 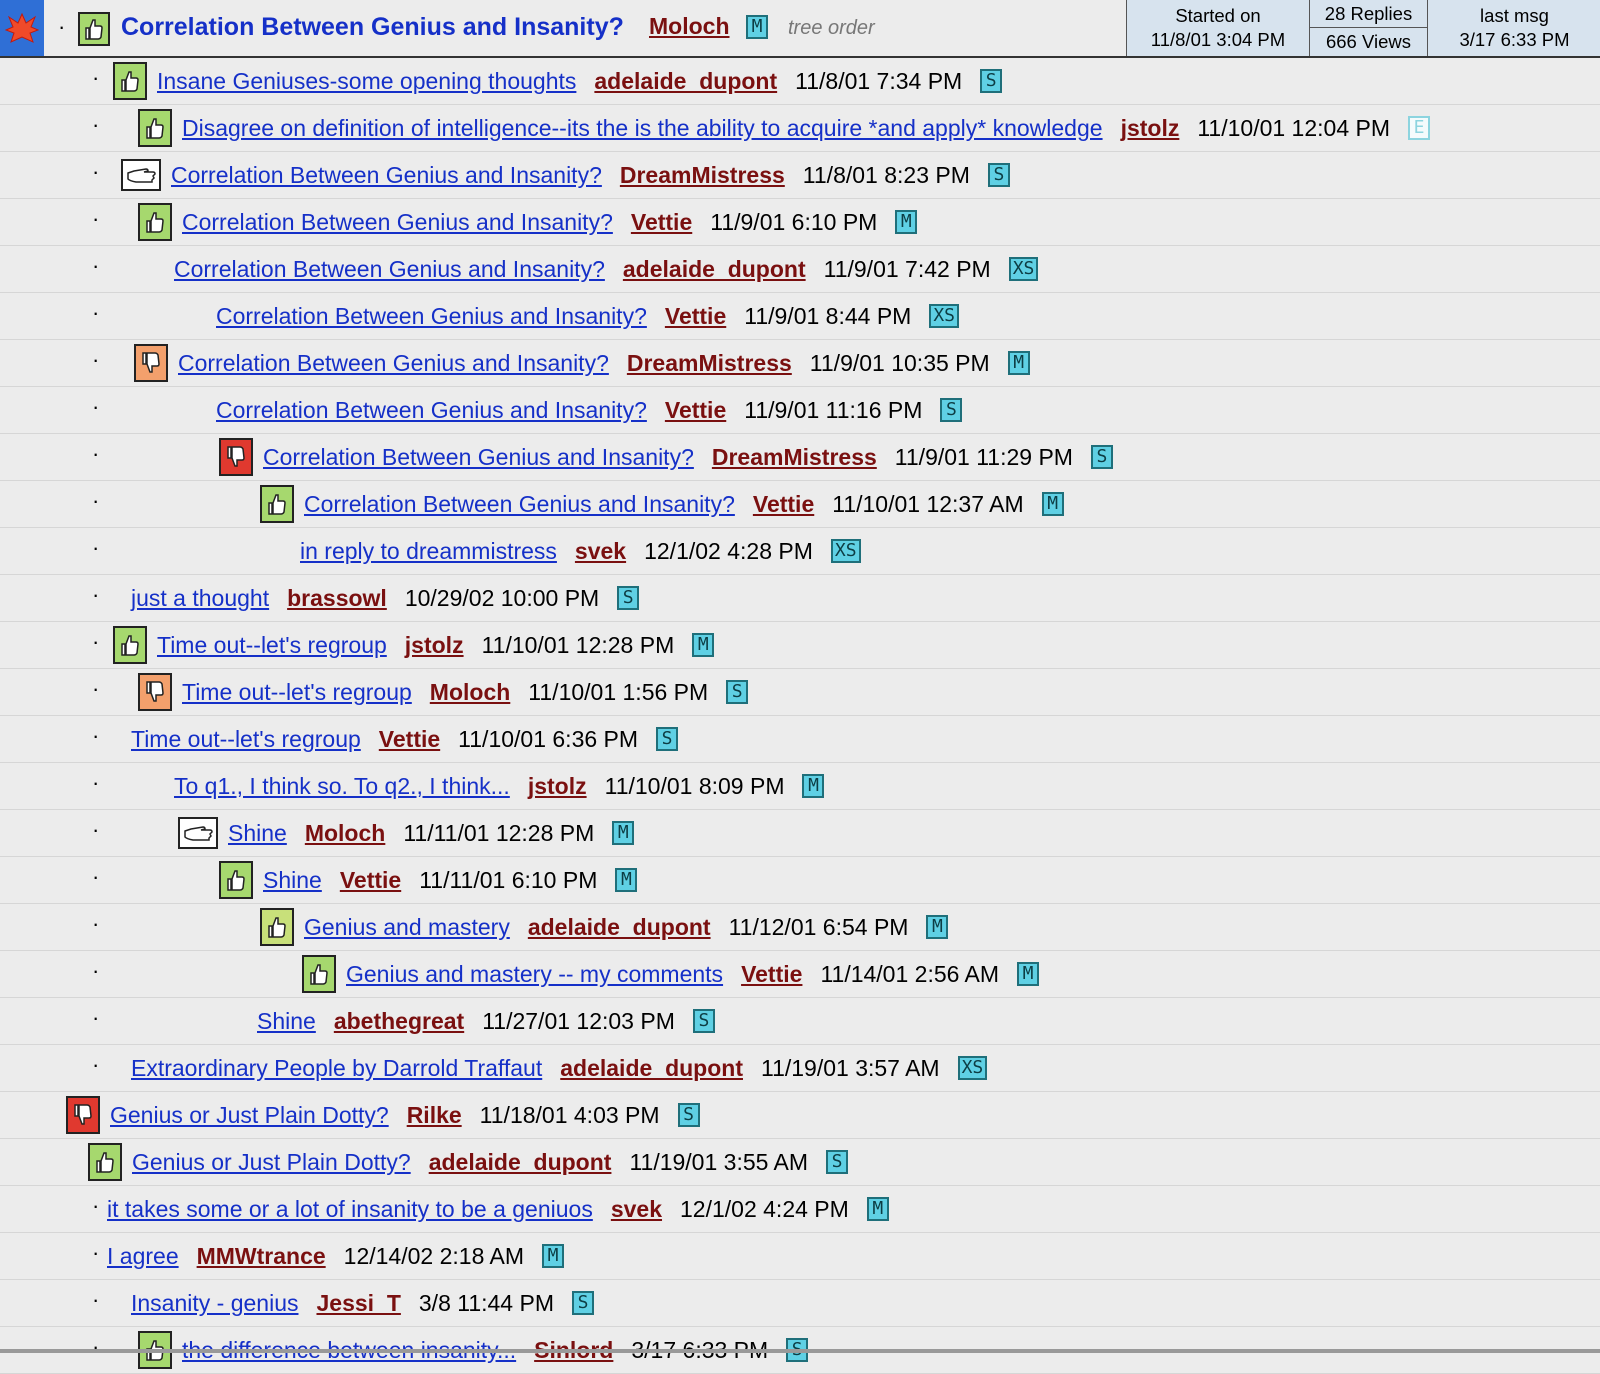 I want to click on message-subject-link: just a thought, so click(x=200, y=598).